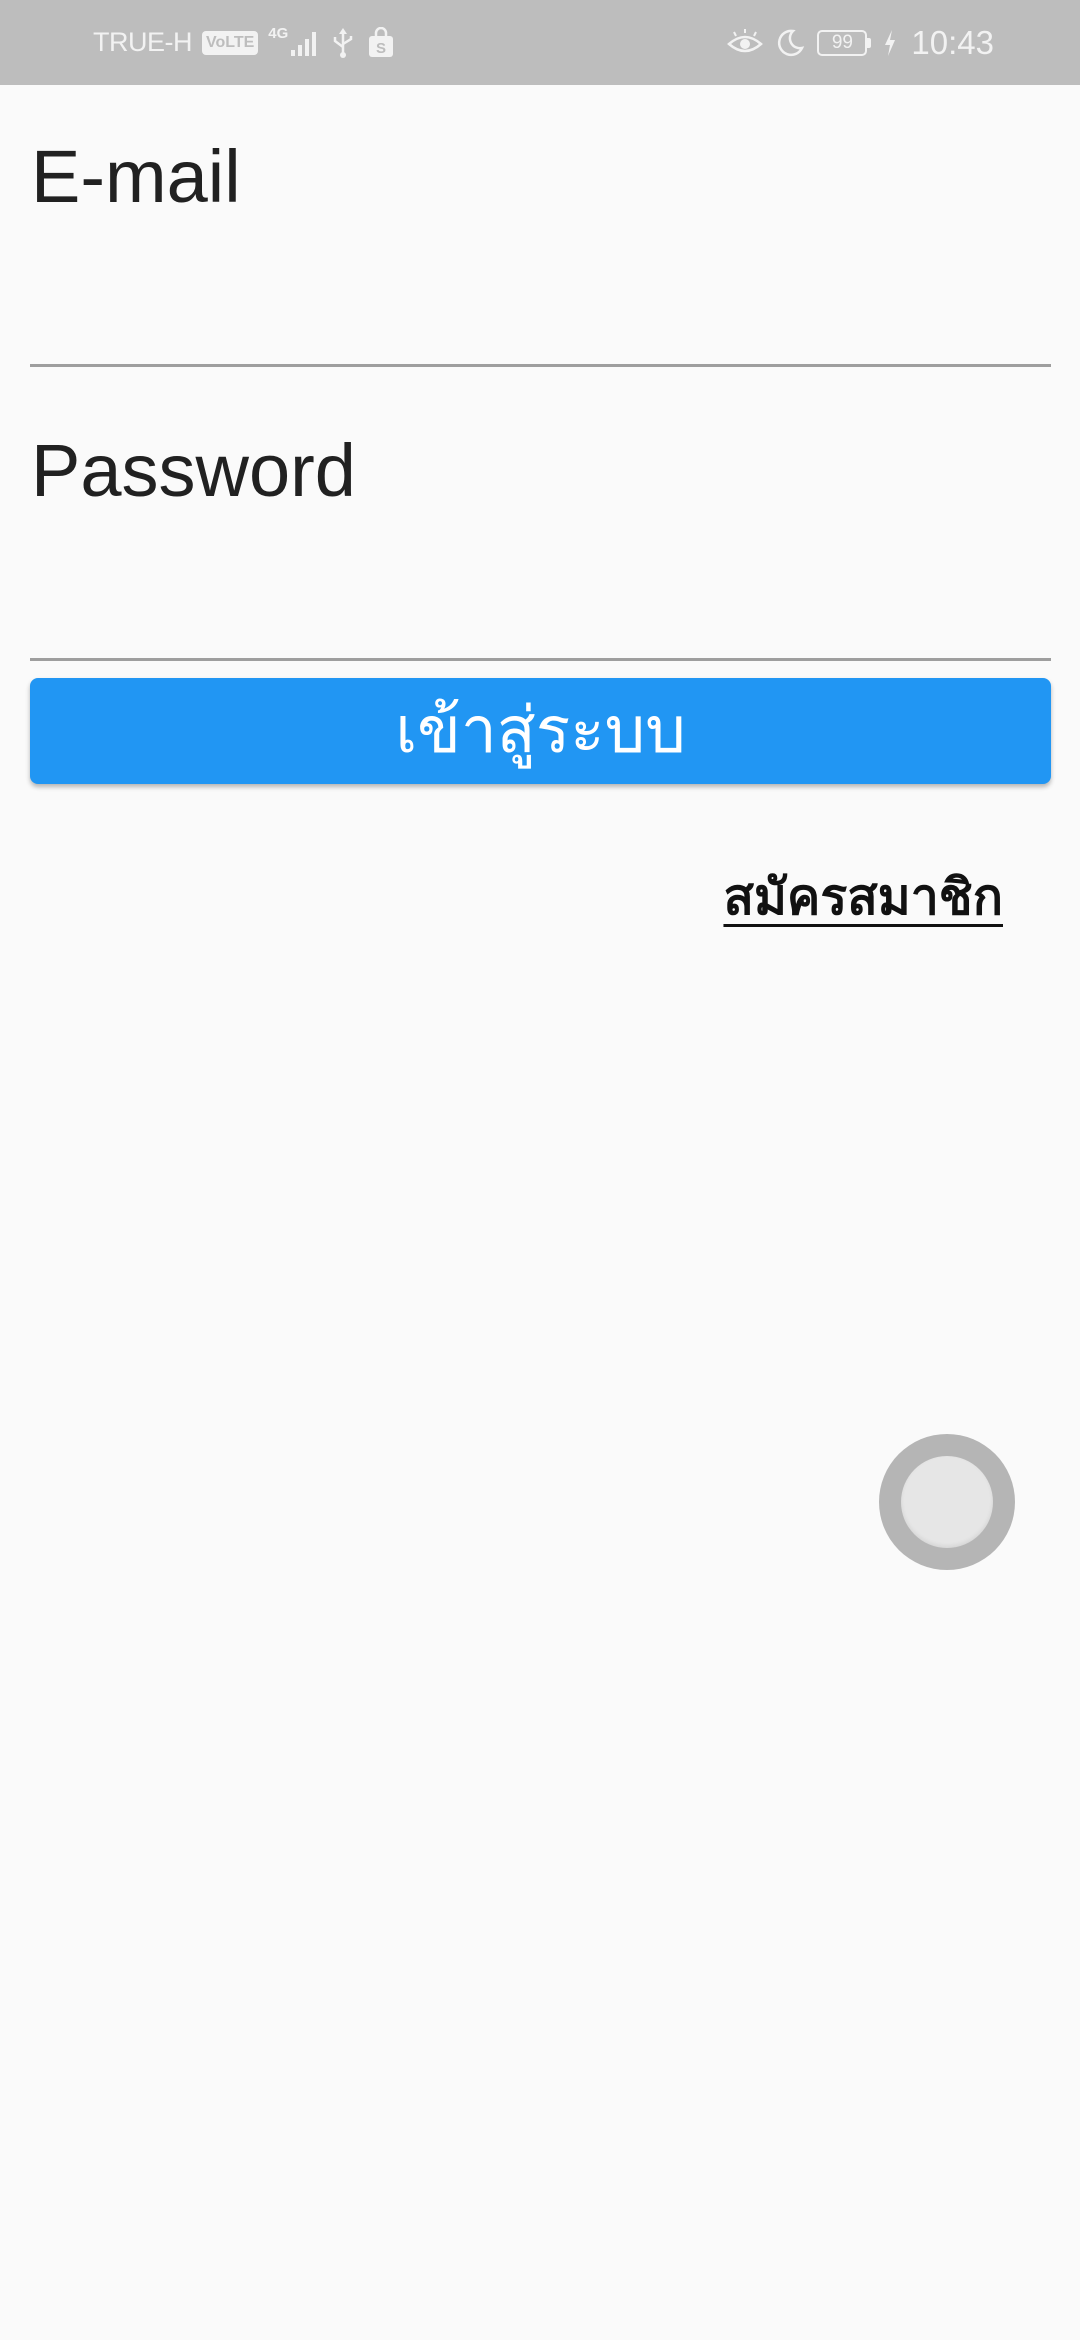 This screenshot has width=1080, height=2340. I want to click on shopping-bag-icon: S, so click(381, 42).